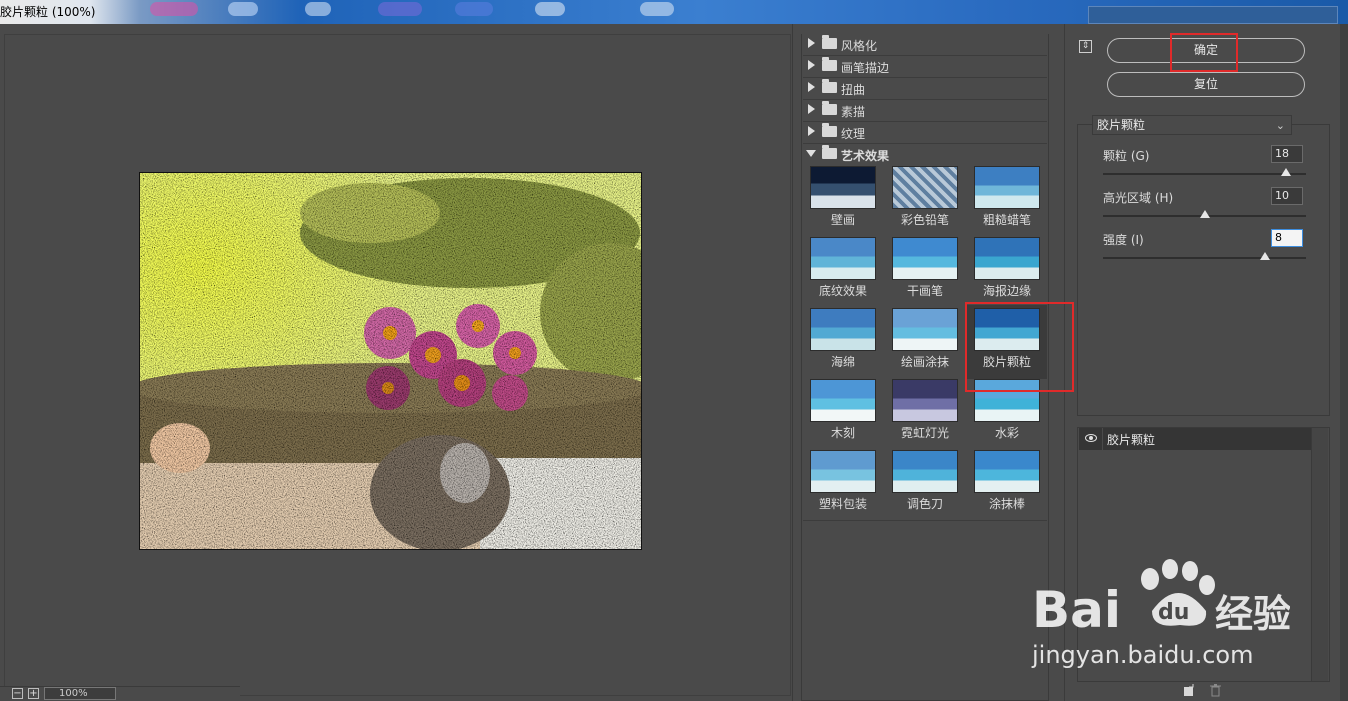  I want to click on zoom-level-select: 100%, so click(80, 693).